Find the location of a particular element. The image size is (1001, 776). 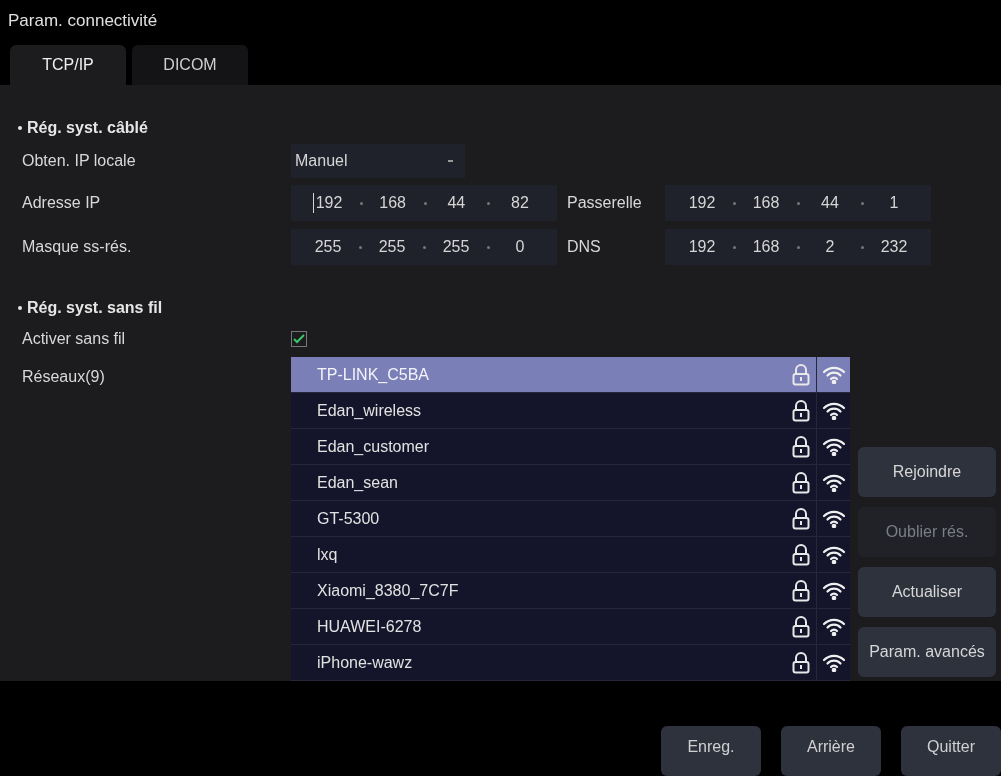

section-heading: Rég. syst. sans fil is located at coordinates (95, 308).